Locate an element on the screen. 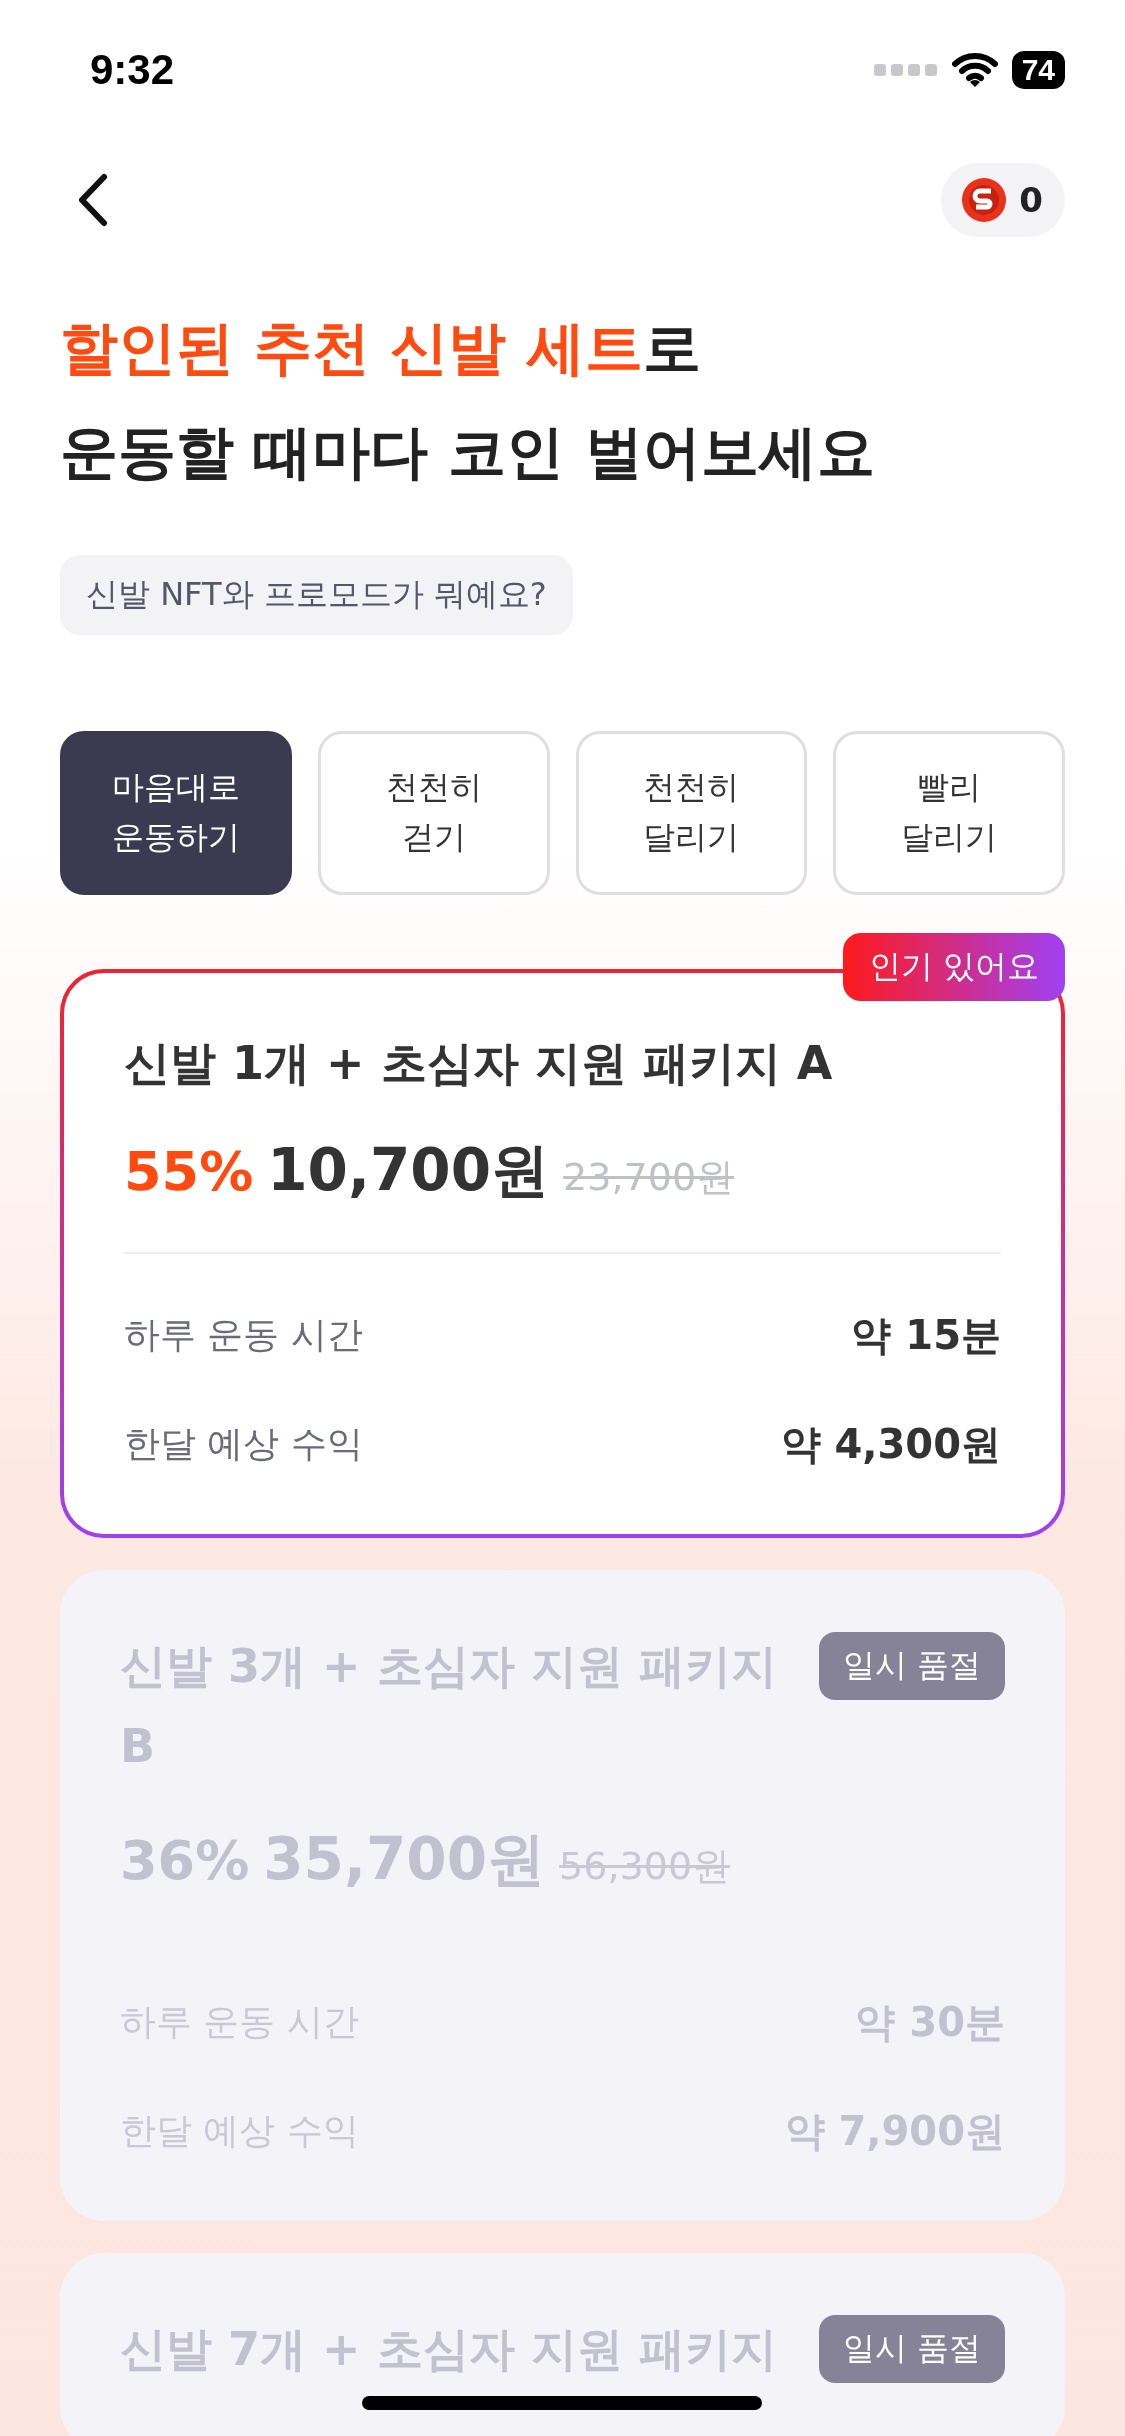 This screenshot has height=2436, width=1125. detail-value: 약 4,300원 is located at coordinates (890, 1444).